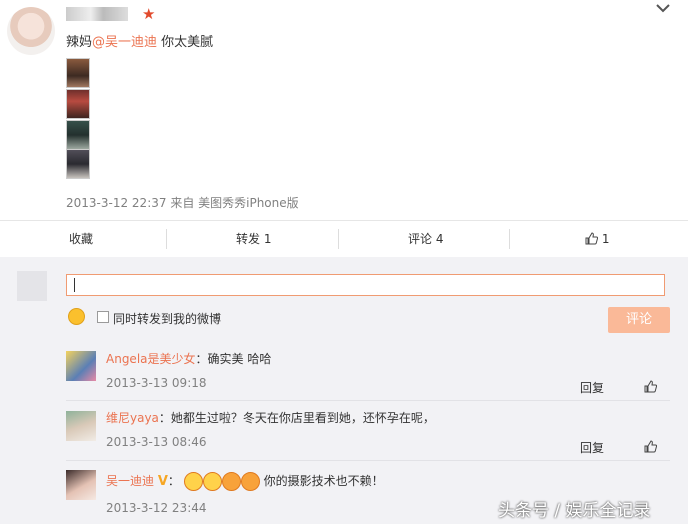  I want to click on current-user-avatar, so click(32, 286).